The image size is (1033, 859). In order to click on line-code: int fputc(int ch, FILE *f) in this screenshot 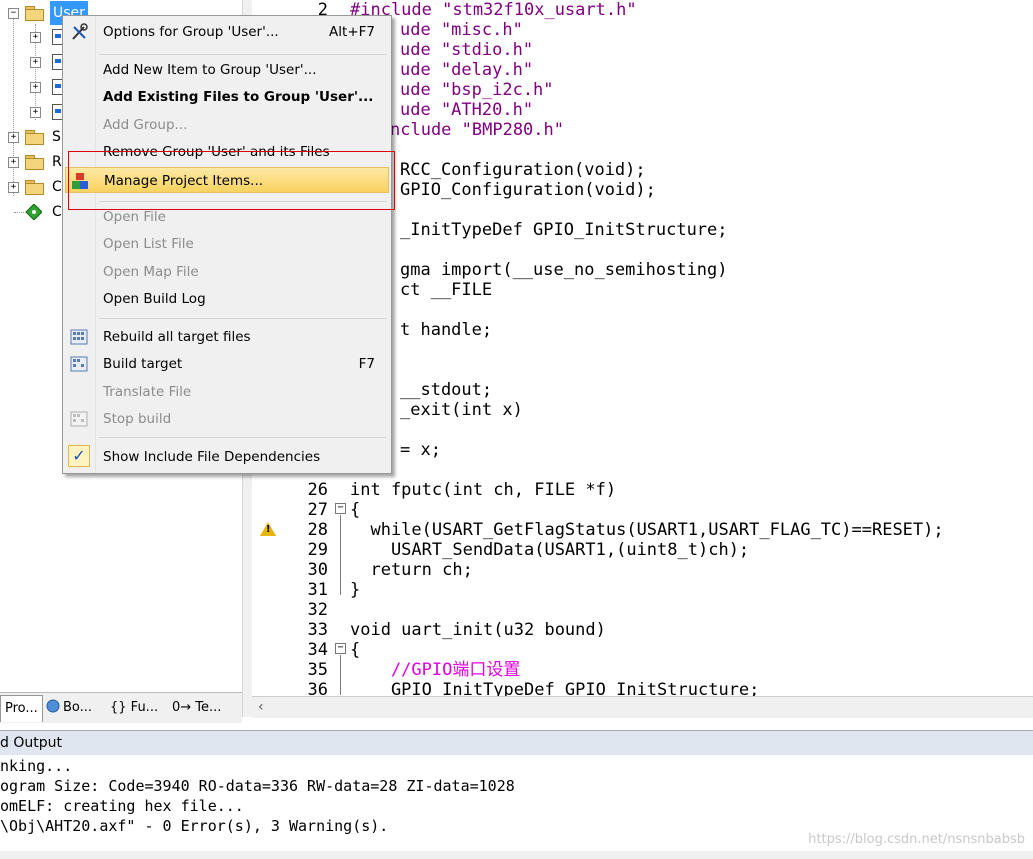, I will do `click(483, 490)`.